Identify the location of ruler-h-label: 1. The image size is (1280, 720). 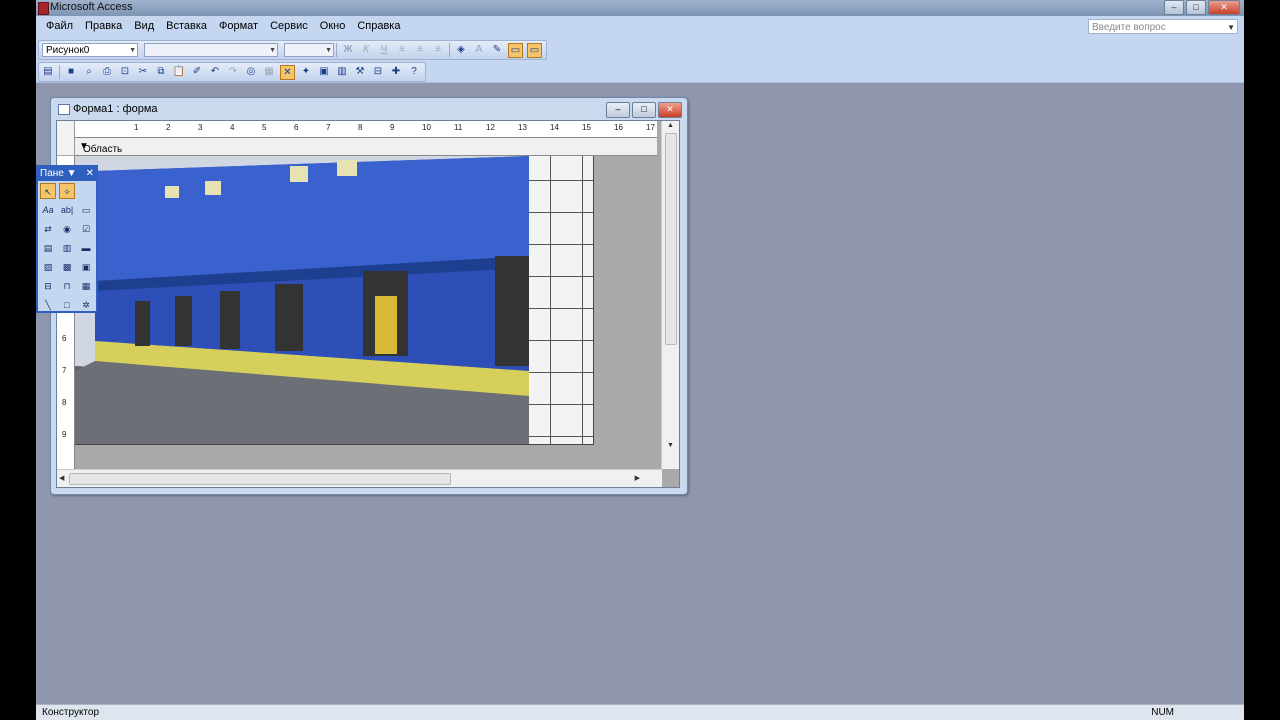
(136, 127).